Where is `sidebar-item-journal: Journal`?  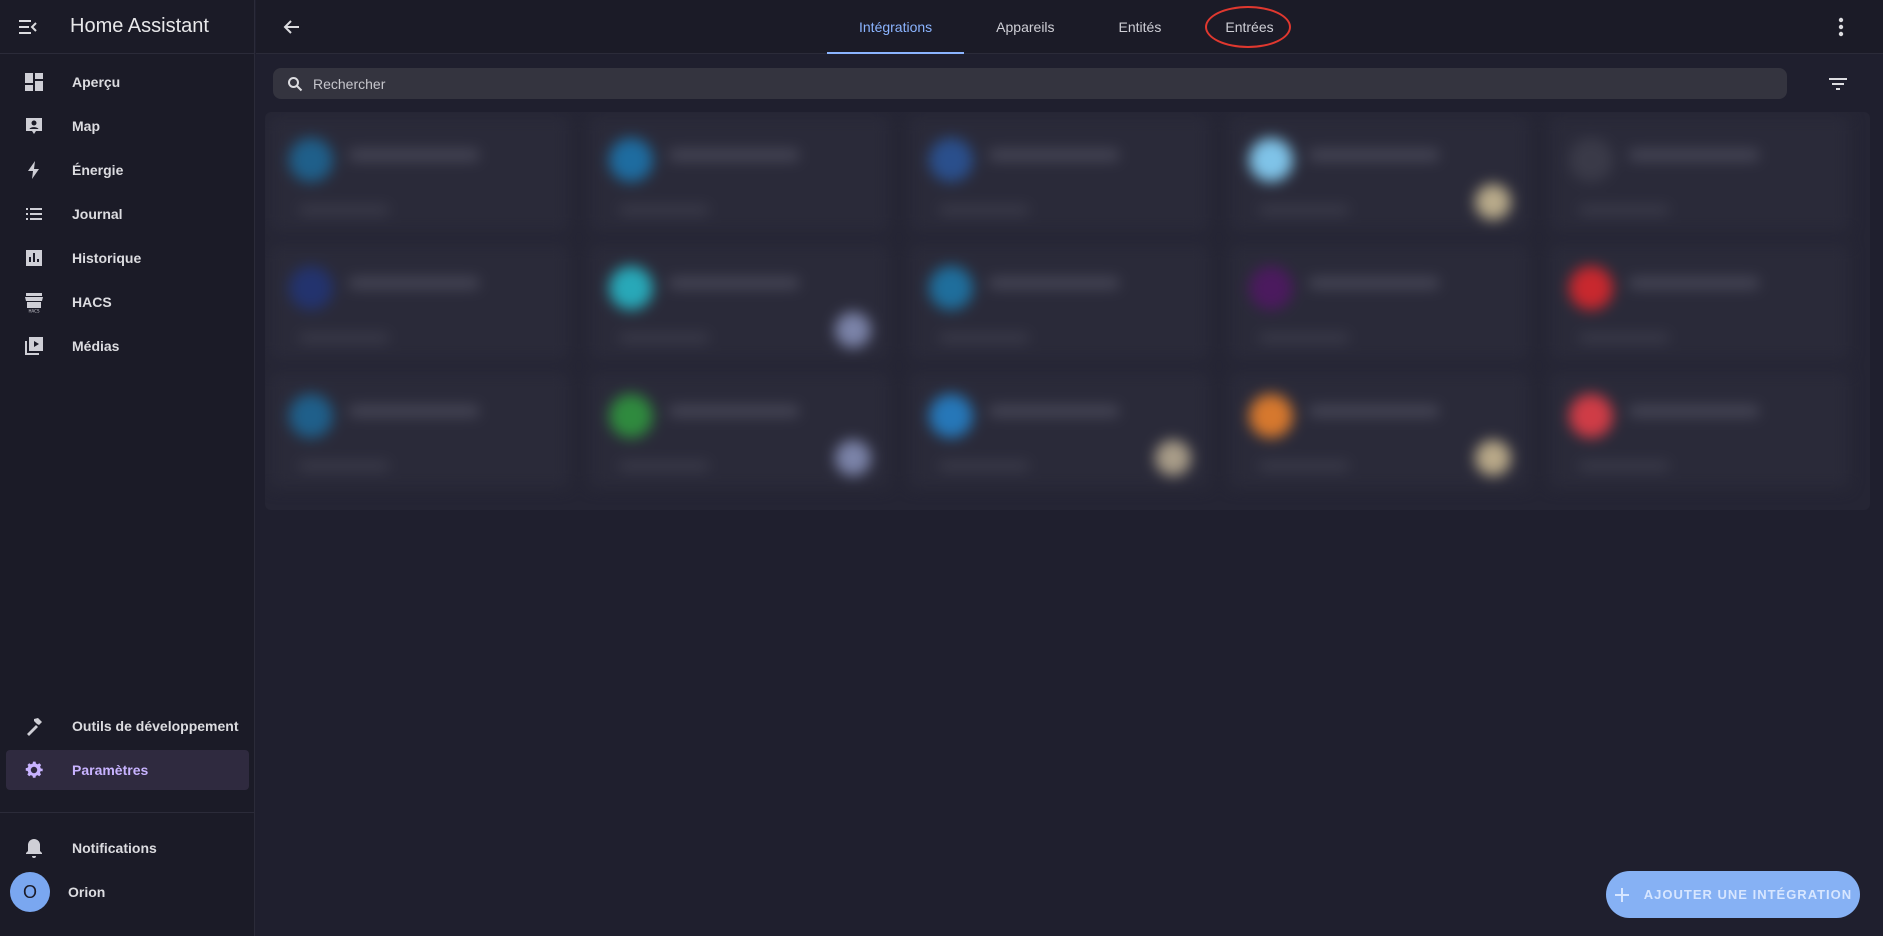
sidebar-item-journal: Journal is located at coordinates (127, 214).